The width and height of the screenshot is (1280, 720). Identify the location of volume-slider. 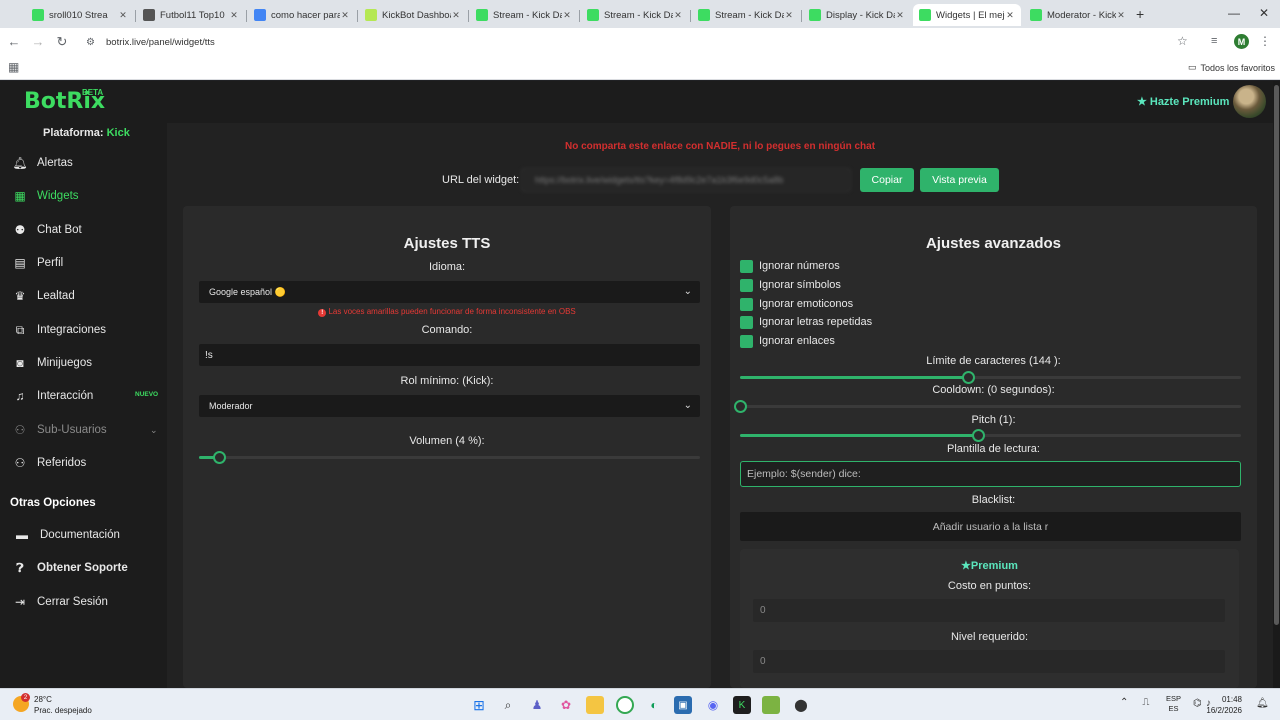
(449, 457).